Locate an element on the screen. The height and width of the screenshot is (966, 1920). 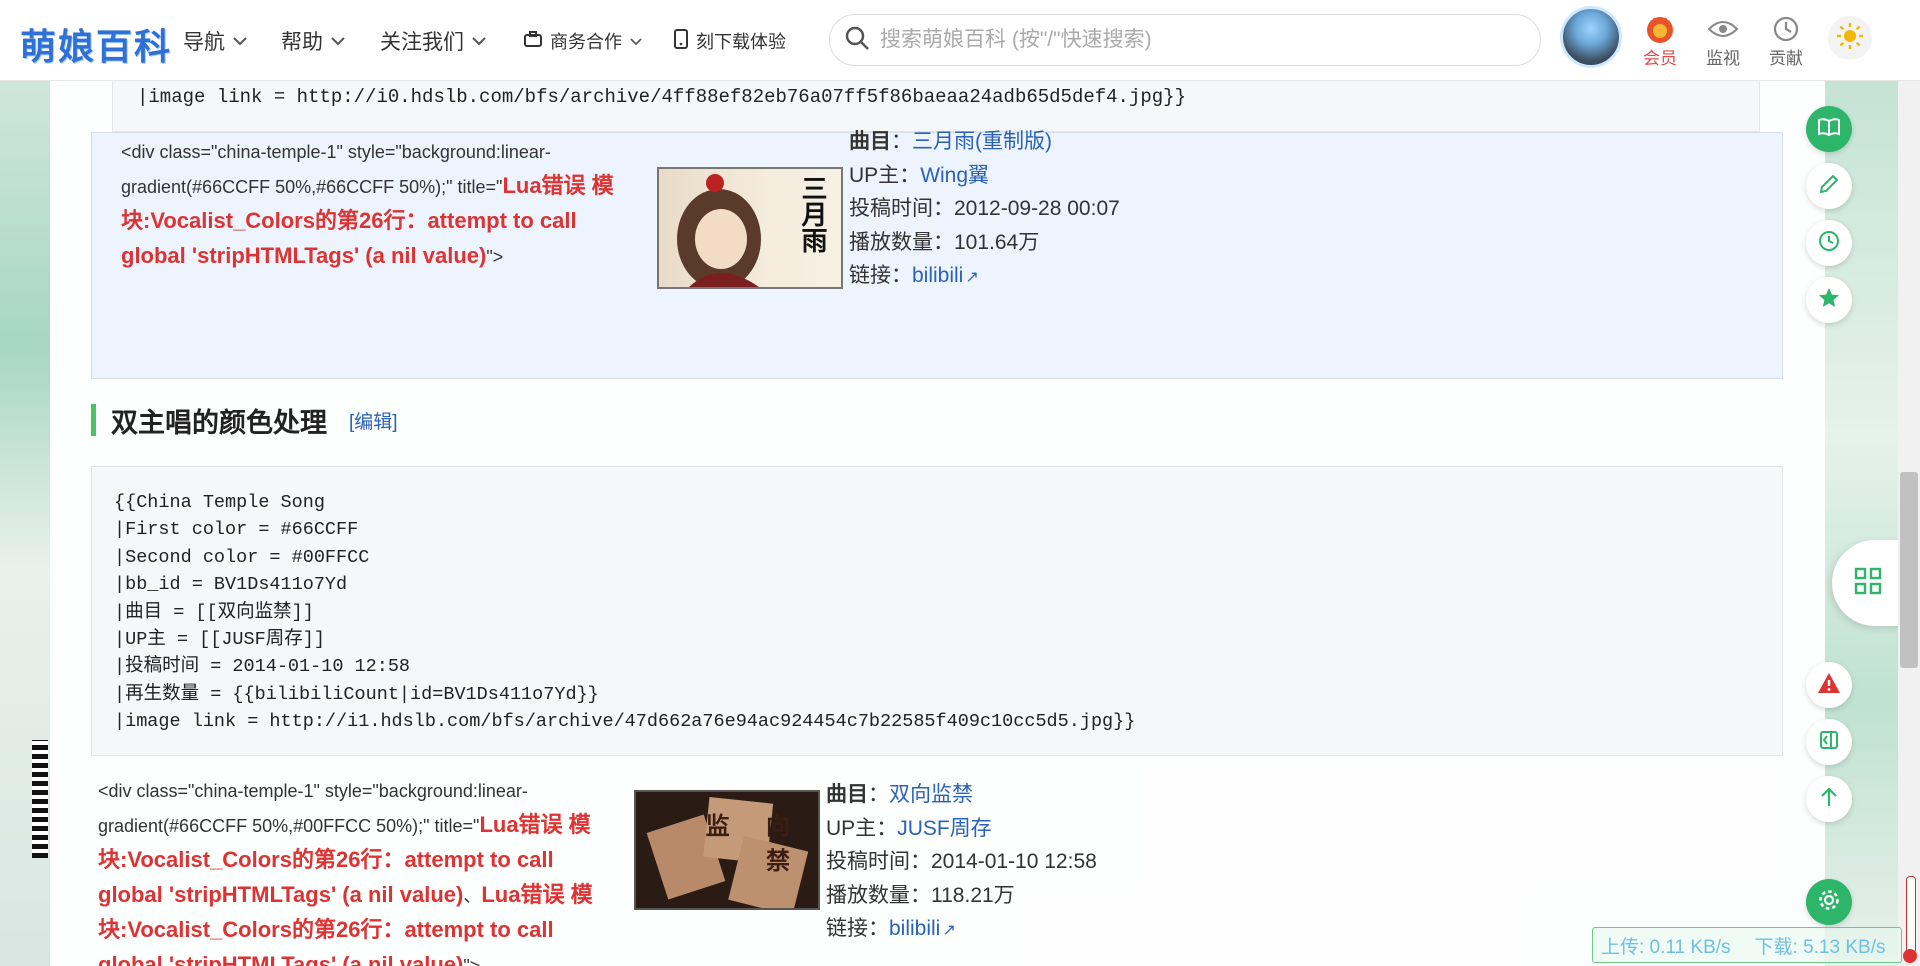
search-bar is located at coordinates (1185, 40).